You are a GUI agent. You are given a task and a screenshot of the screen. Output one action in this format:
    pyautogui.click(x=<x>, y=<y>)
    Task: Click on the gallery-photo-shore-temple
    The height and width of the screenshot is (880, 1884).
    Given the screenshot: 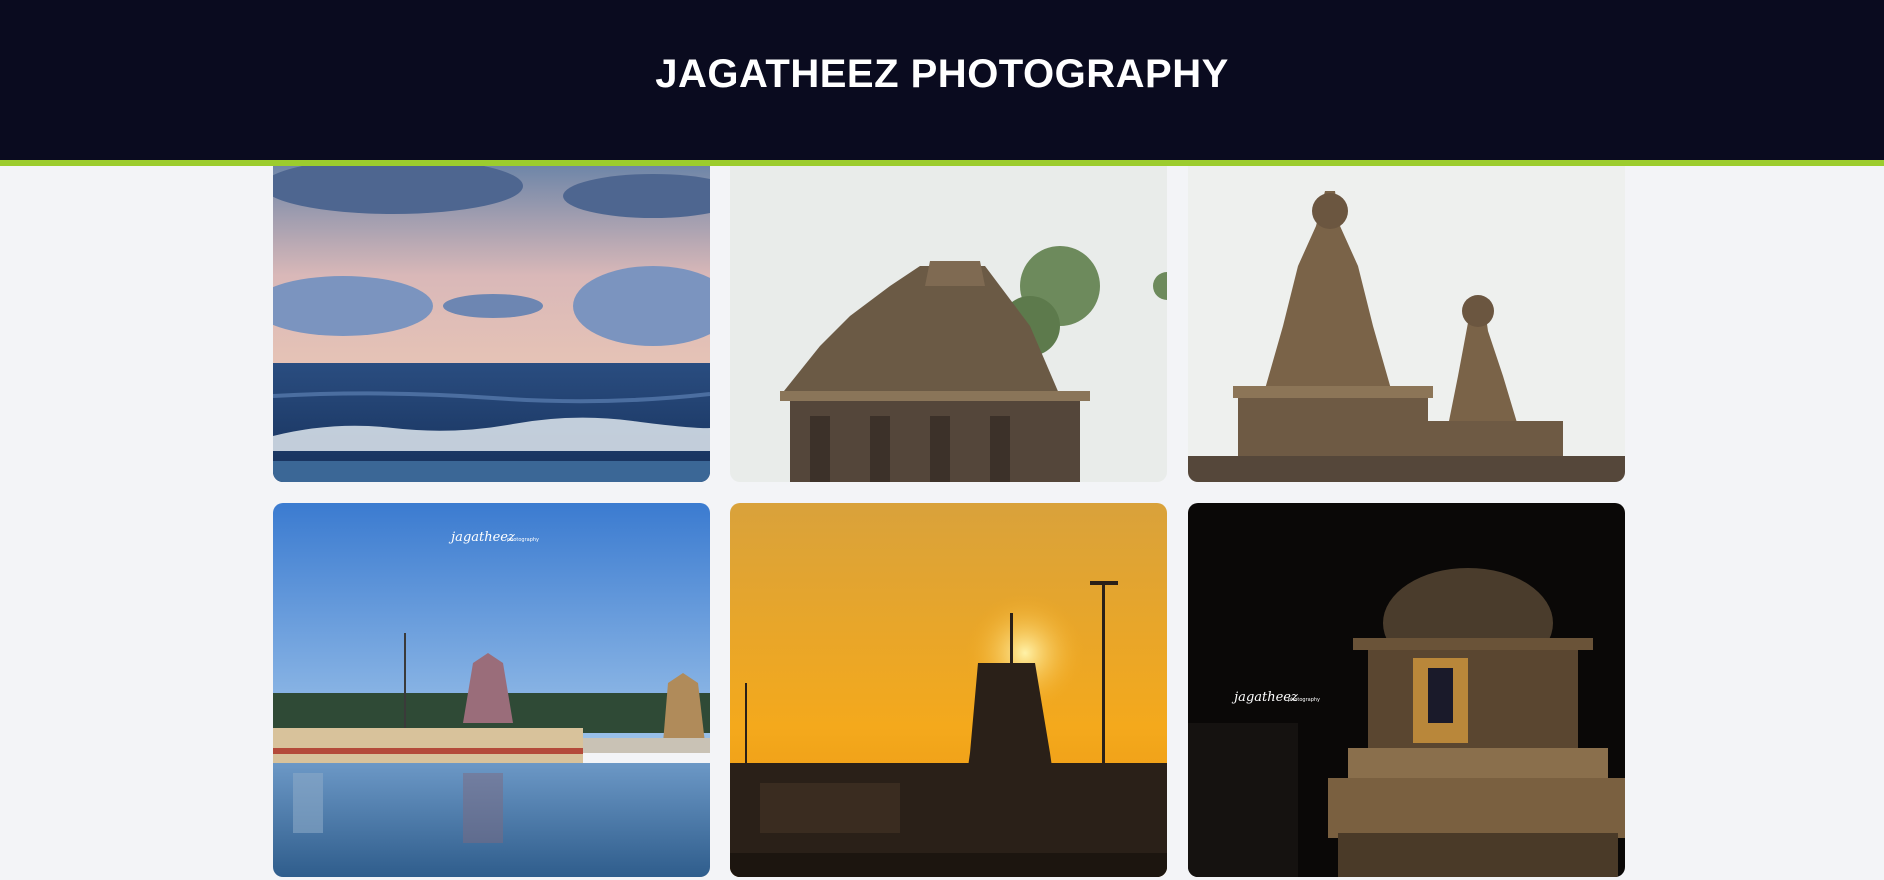 What is the action you would take?
    pyautogui.click(x=1406, y=324)
    